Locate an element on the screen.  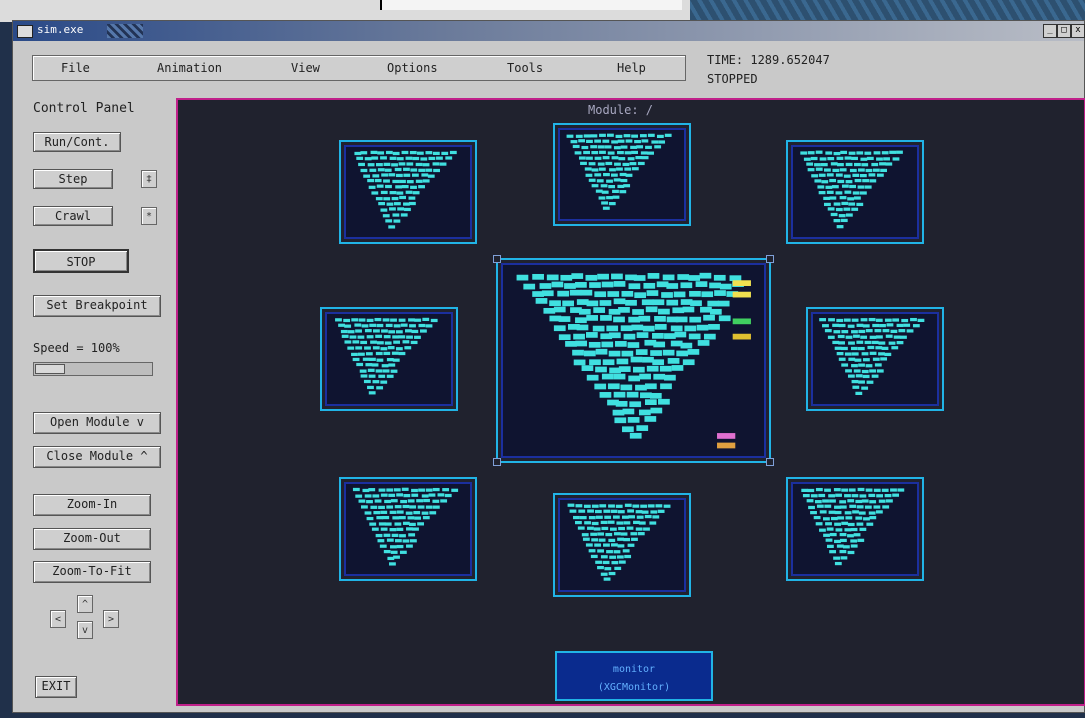
zoom-in-button: Zoom-In is located at coordinates (92, 505).